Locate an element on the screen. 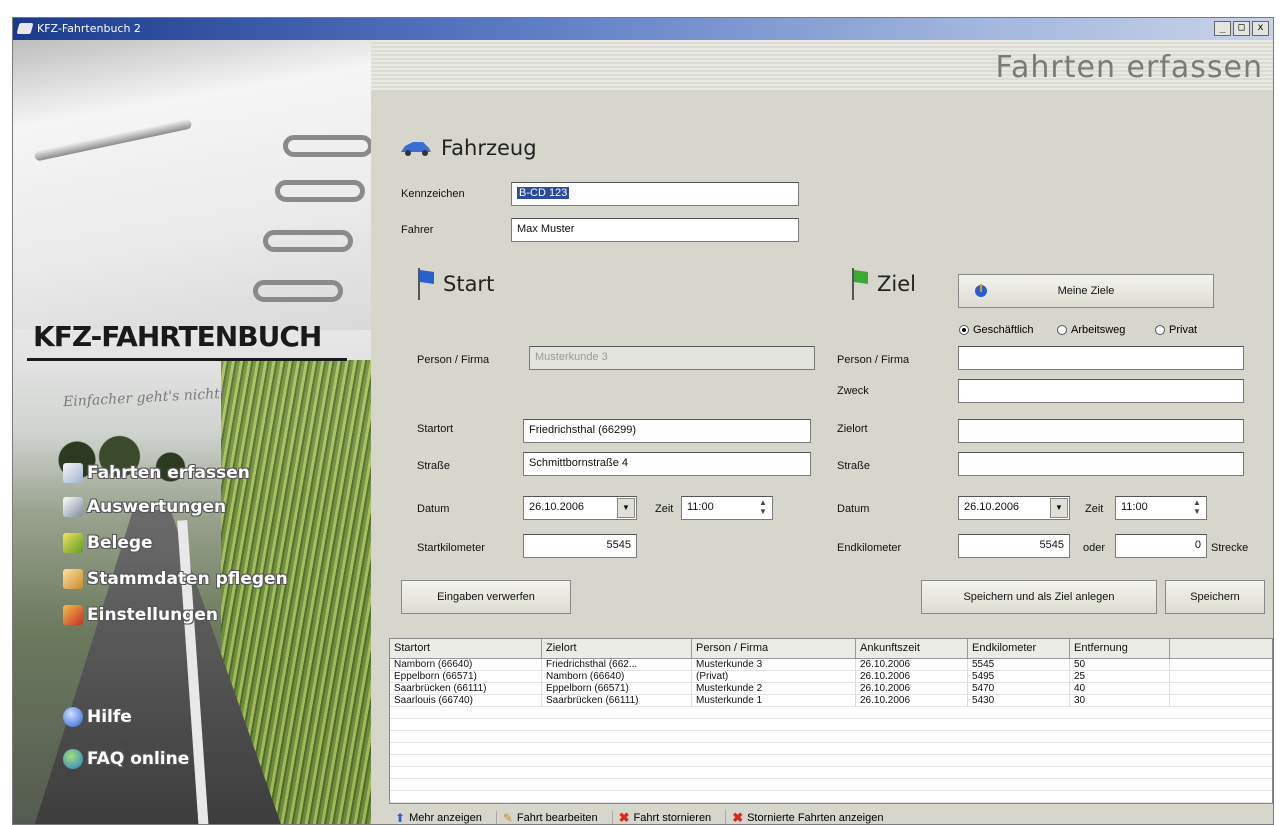  oder-label: oder is located at coordinates (1094, 548).